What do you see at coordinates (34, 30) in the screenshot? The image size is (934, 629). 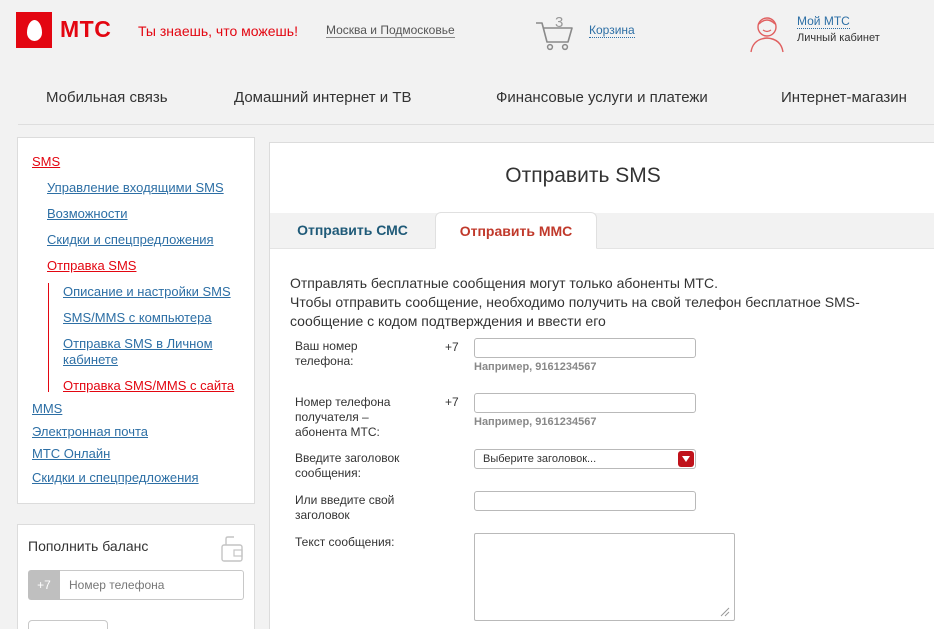 I see `mts-logo-icon` at bounding box center [34, 30].